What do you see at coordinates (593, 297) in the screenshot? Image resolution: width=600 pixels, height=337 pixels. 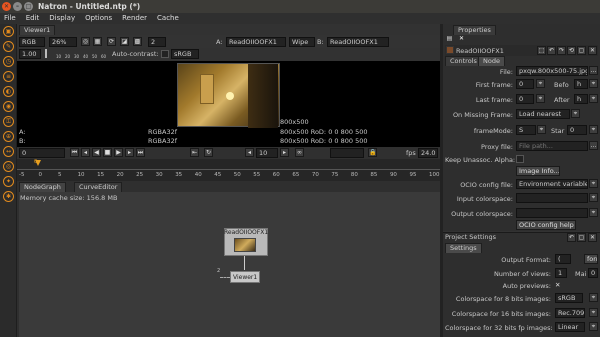 I see `cs8-keyframe-icon: ⌖` at bounding box center [593, 297].